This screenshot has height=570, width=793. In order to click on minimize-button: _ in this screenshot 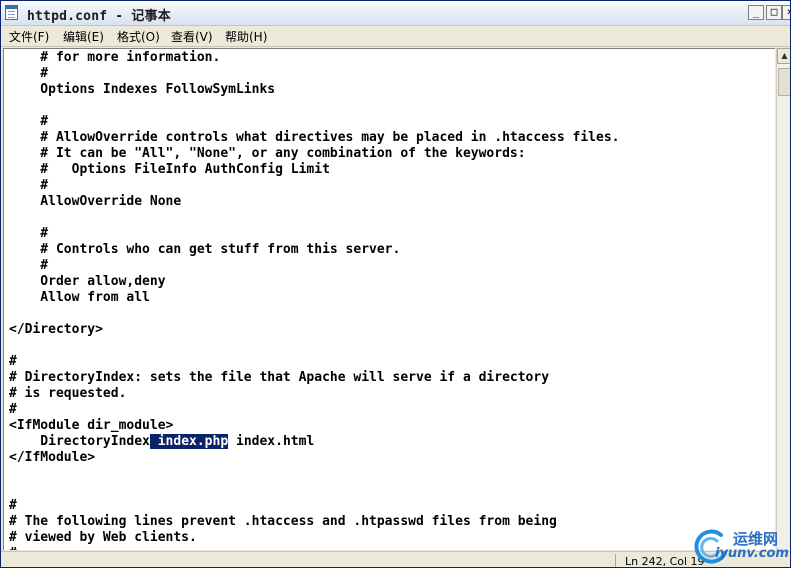, I will do `click(756, 12)`.